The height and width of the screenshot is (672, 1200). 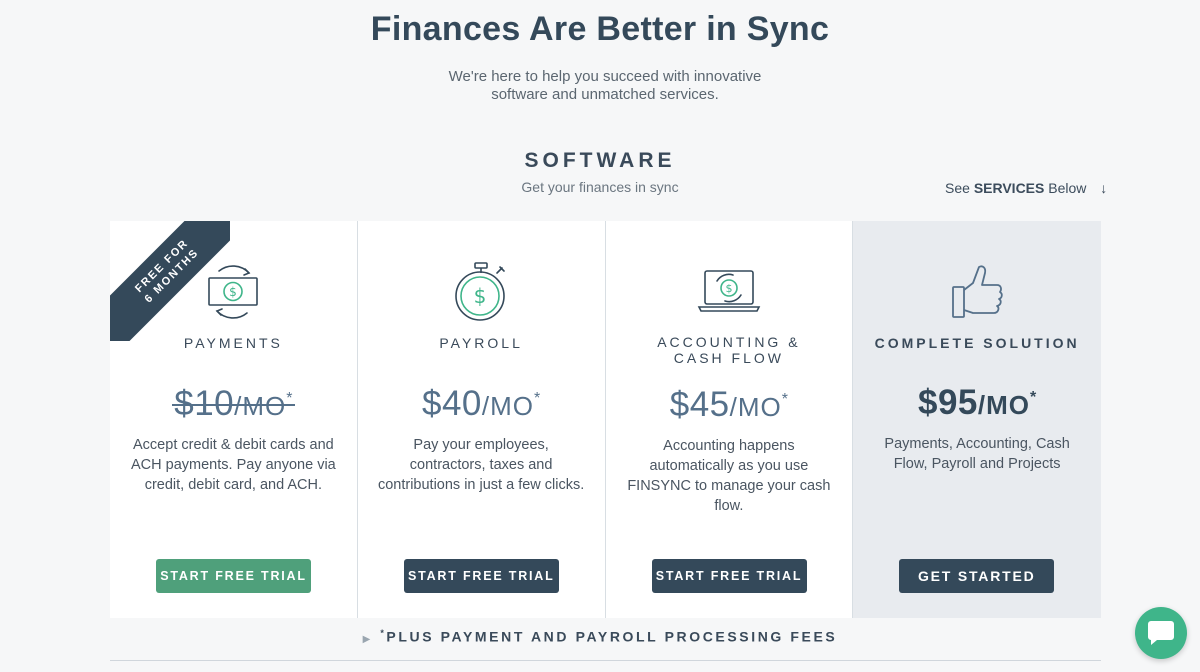 I want to click on divider, so click(x=605, y=660).